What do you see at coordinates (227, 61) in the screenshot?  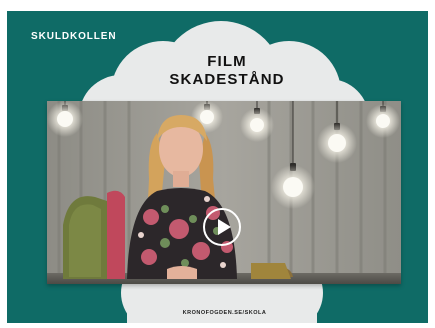 I see `title-line-film: FILM` at bounding box center [227, 61].